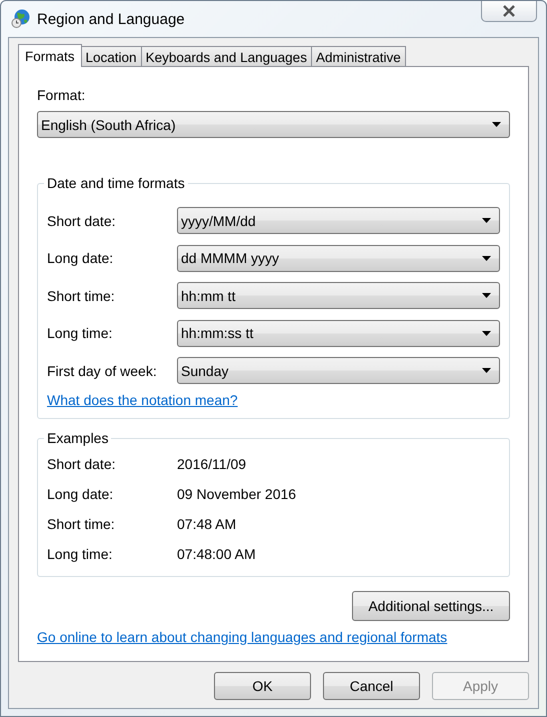  Describe the element at coordinates (273, 124) in the screenshot. I see `format-dropdown: English (South Africa)` at that location.